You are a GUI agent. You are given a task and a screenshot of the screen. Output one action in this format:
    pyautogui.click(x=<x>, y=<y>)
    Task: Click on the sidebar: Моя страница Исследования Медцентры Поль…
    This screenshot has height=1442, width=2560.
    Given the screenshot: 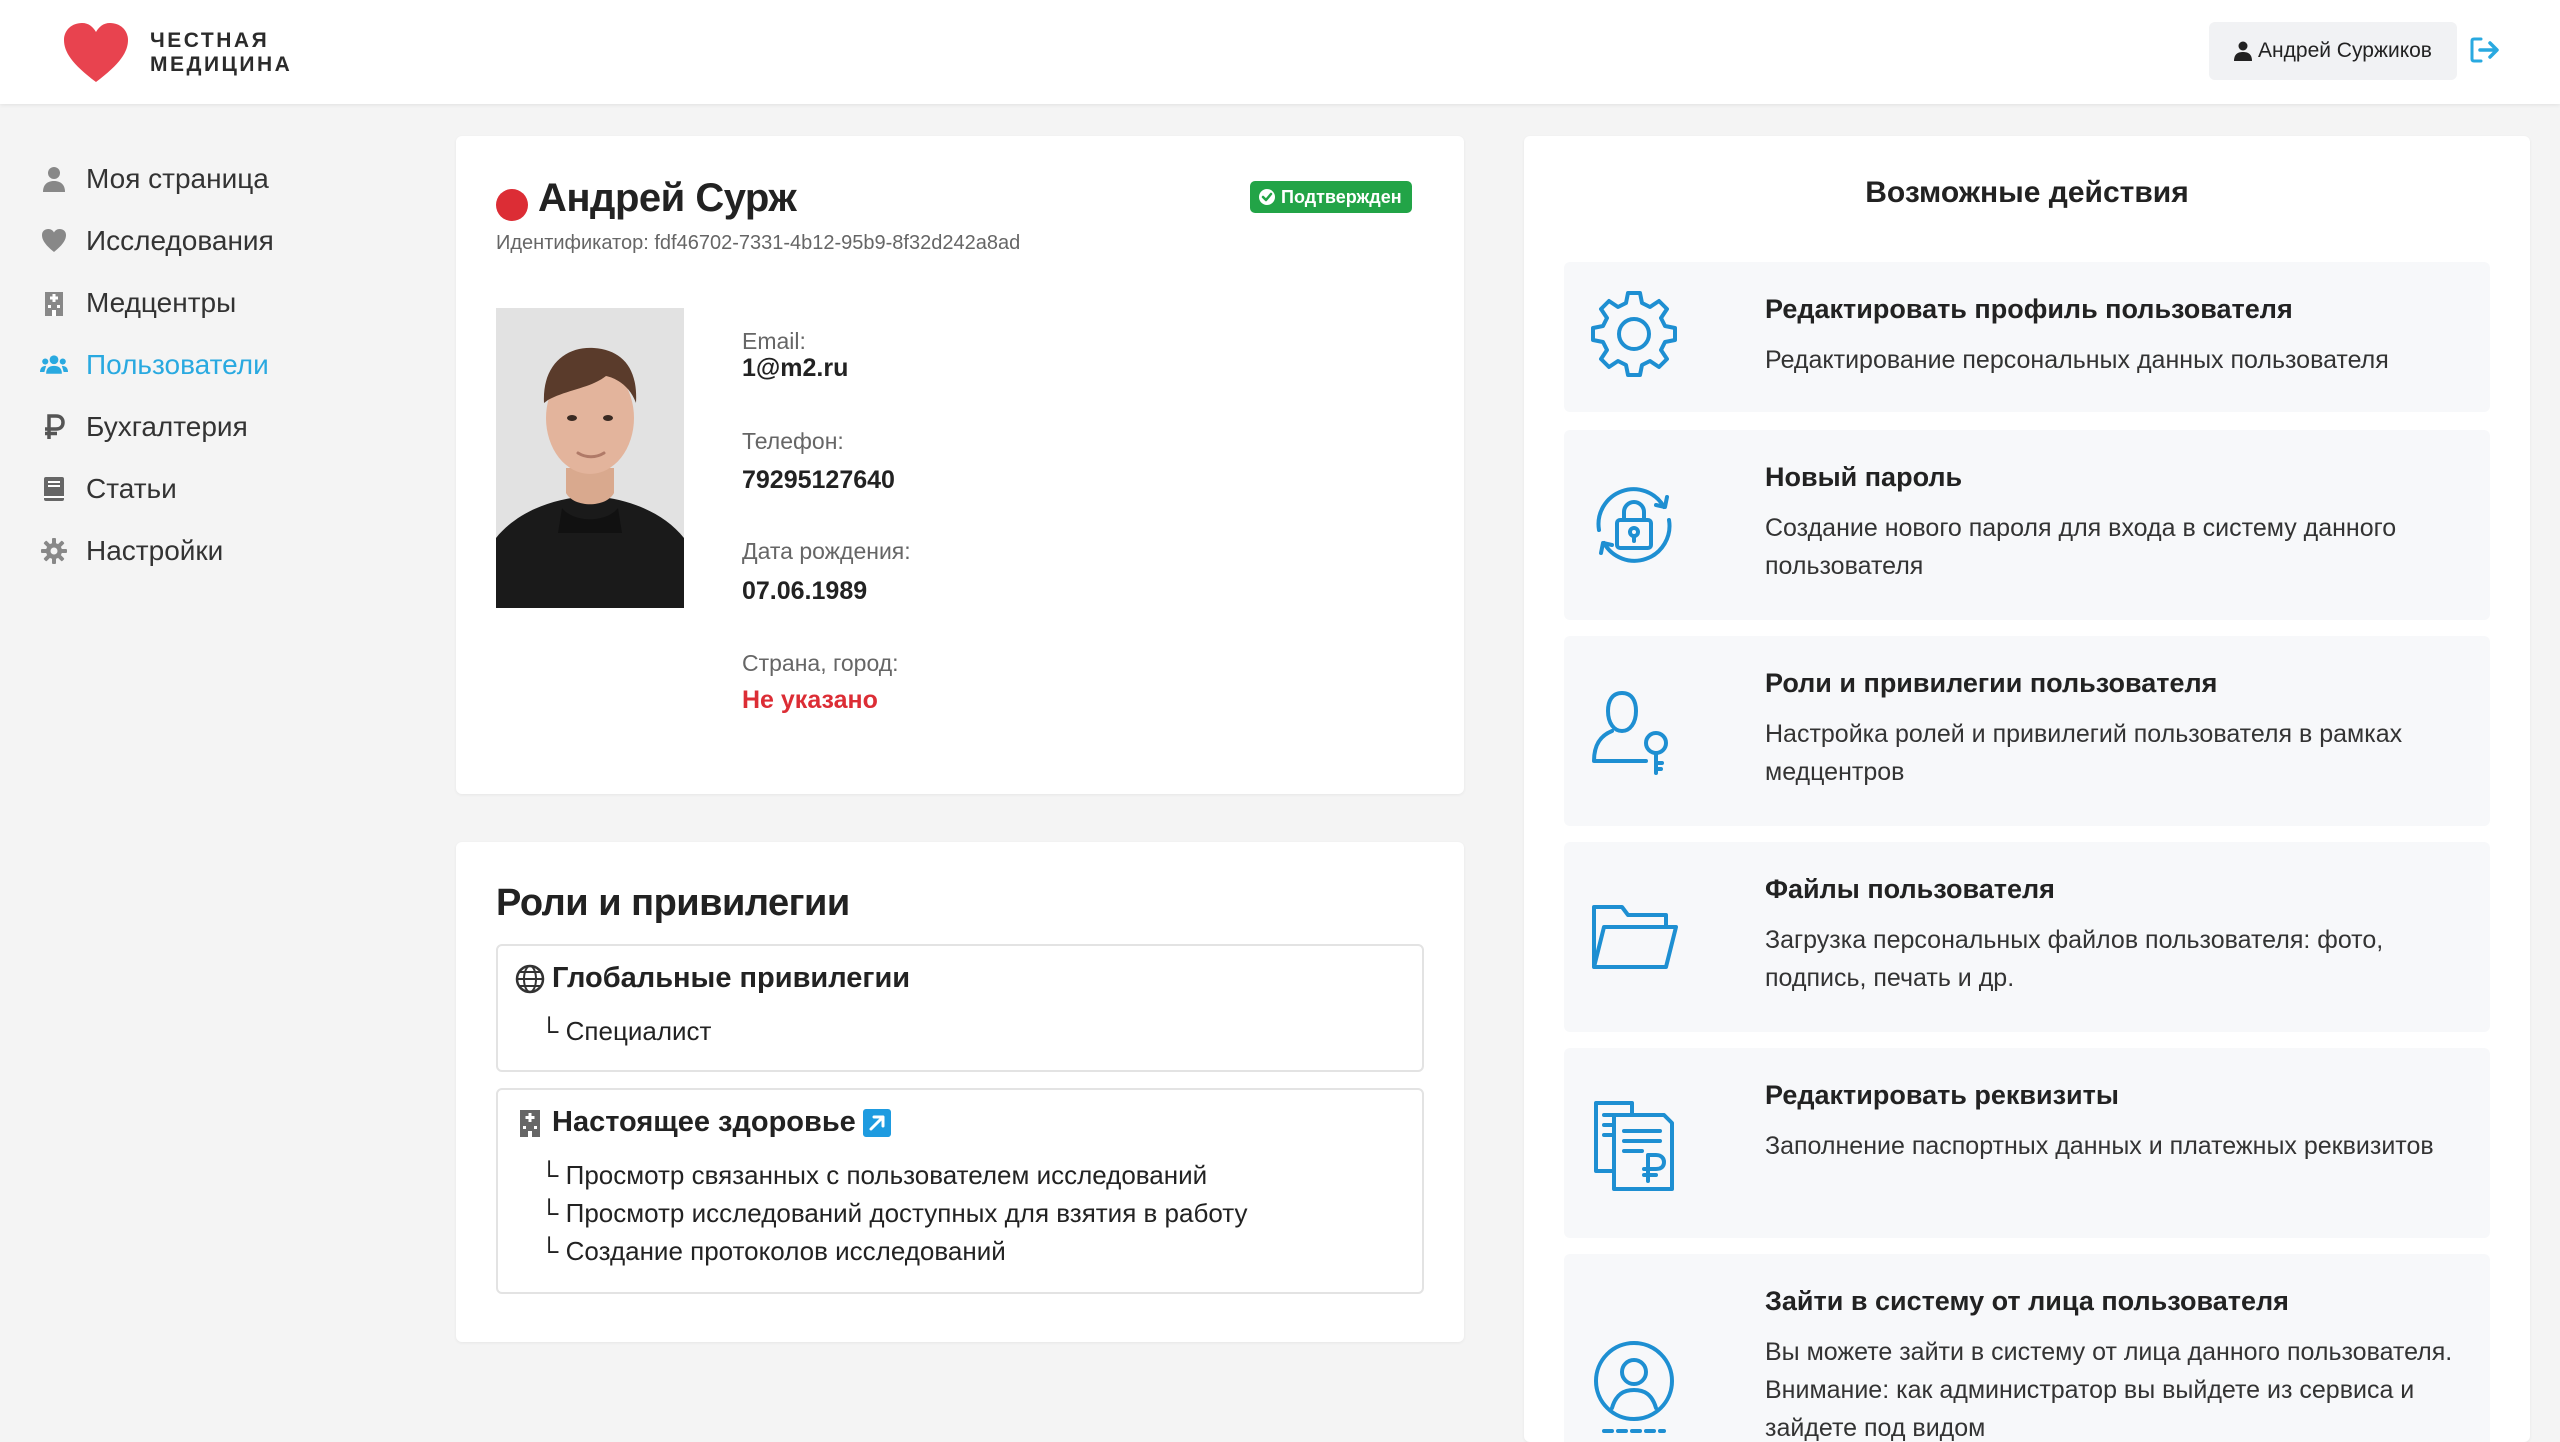 What is the action you would take?
    pyautogui.click(x=228, y=365)
    